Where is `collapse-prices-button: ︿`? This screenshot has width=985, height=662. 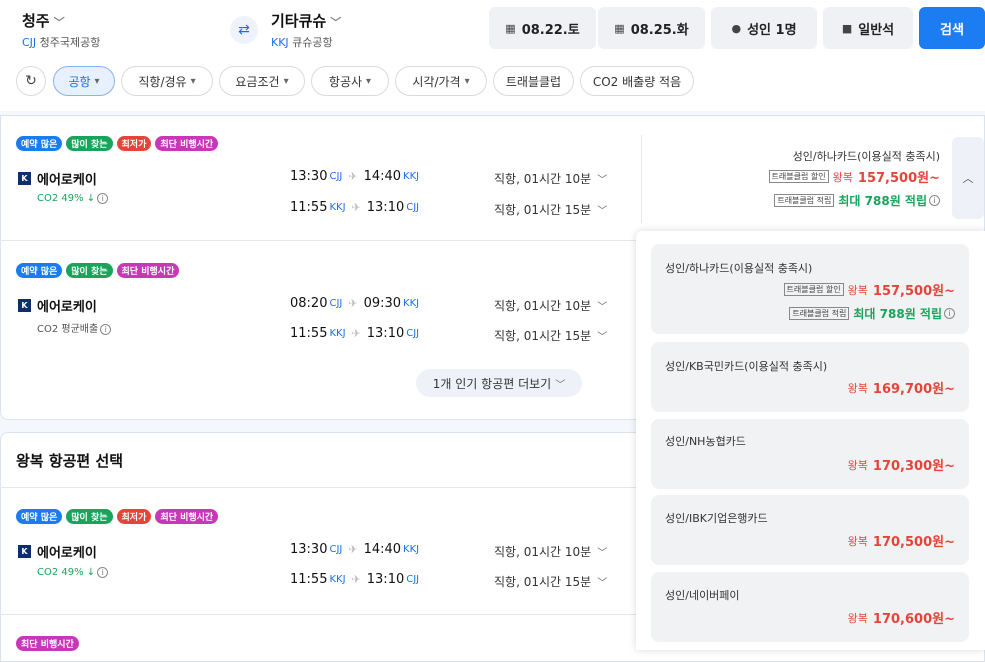
collapse-prices-button: ︿ is located at coordinates (968, 178).